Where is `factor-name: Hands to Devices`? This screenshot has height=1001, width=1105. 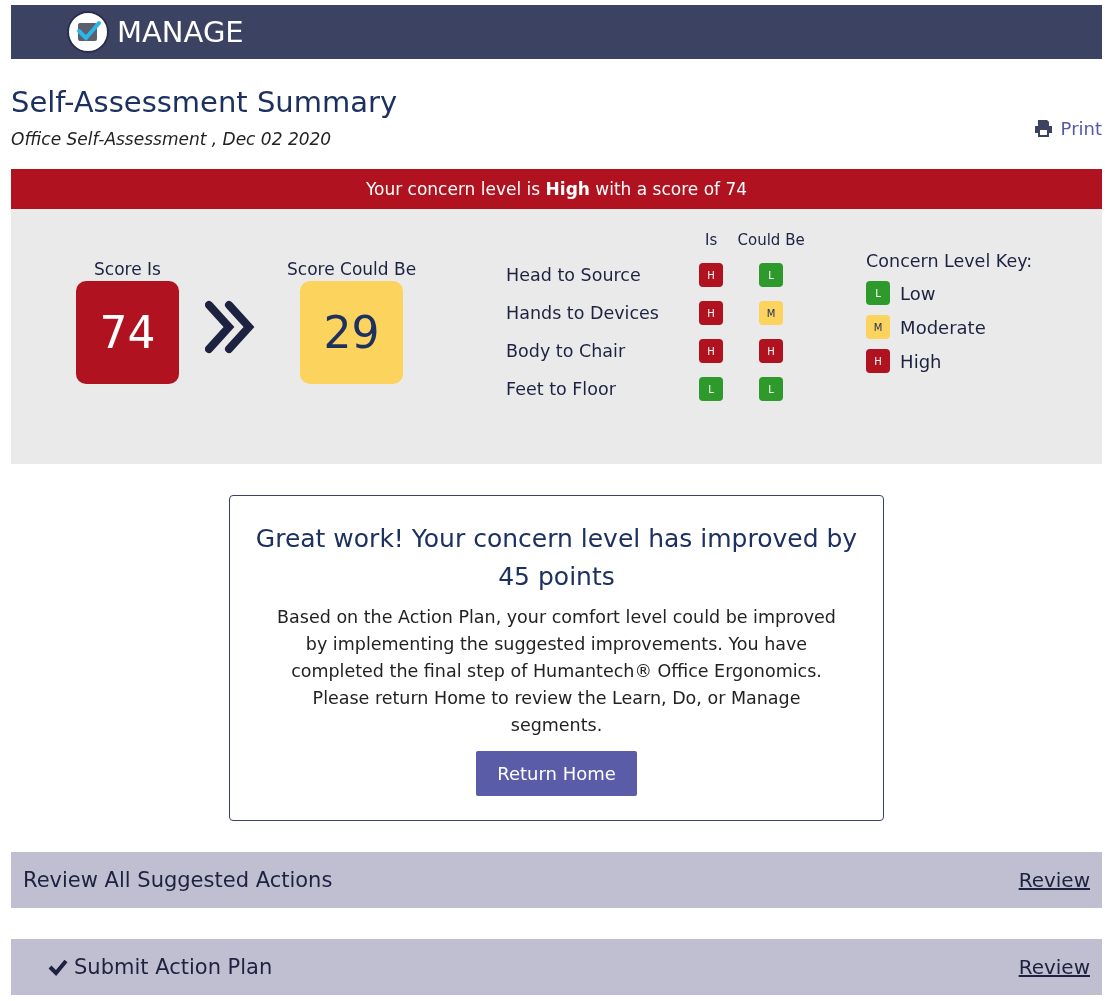 factor-name: Hands to Devices is located at coordinates (583, 313).